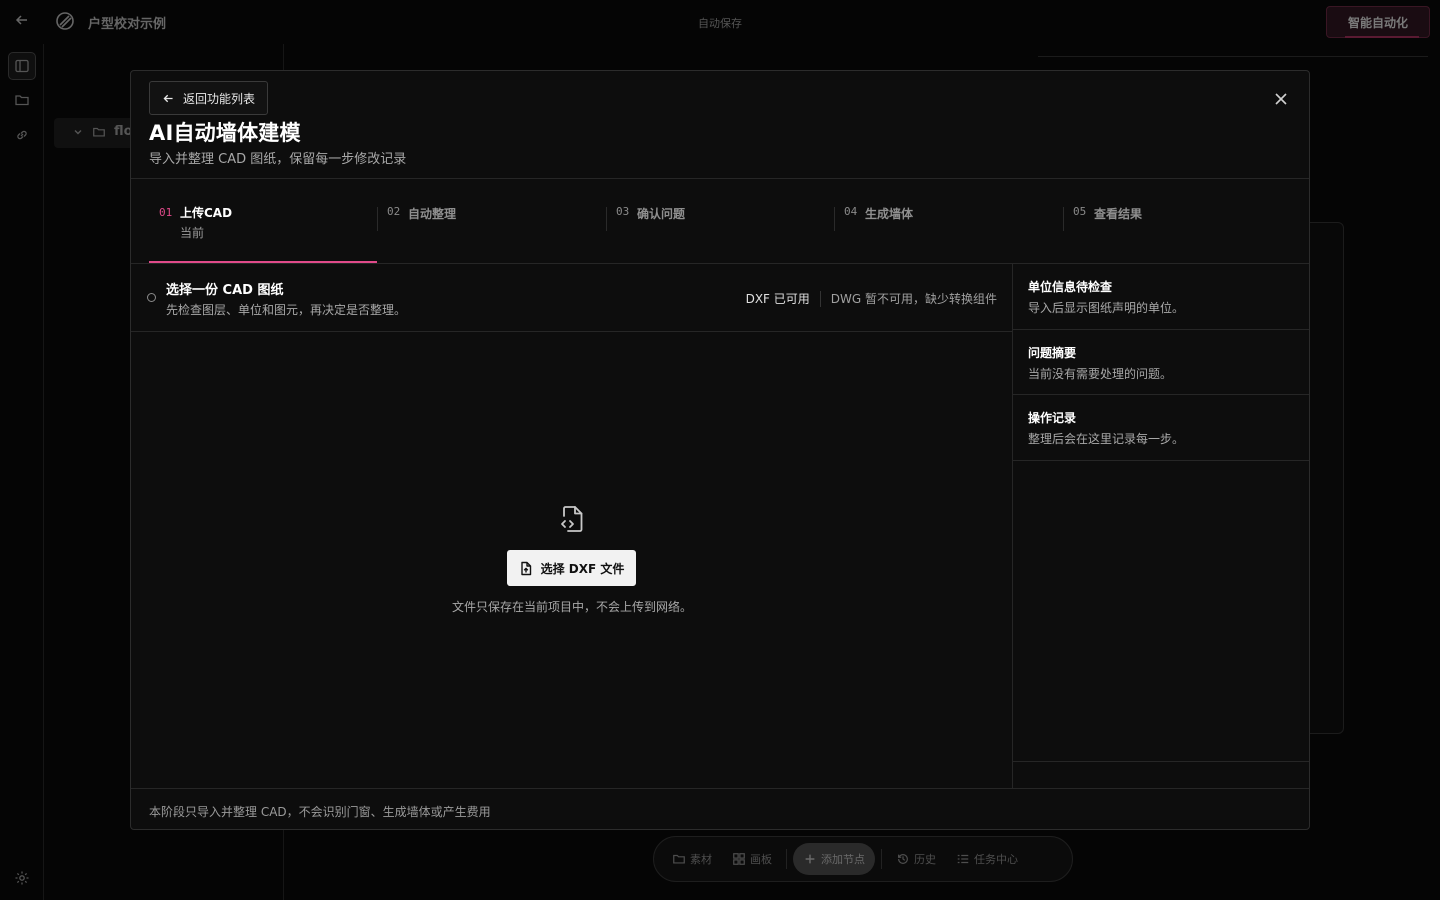  I want to click on add-node-label: 添加节点, so click(843, 859).